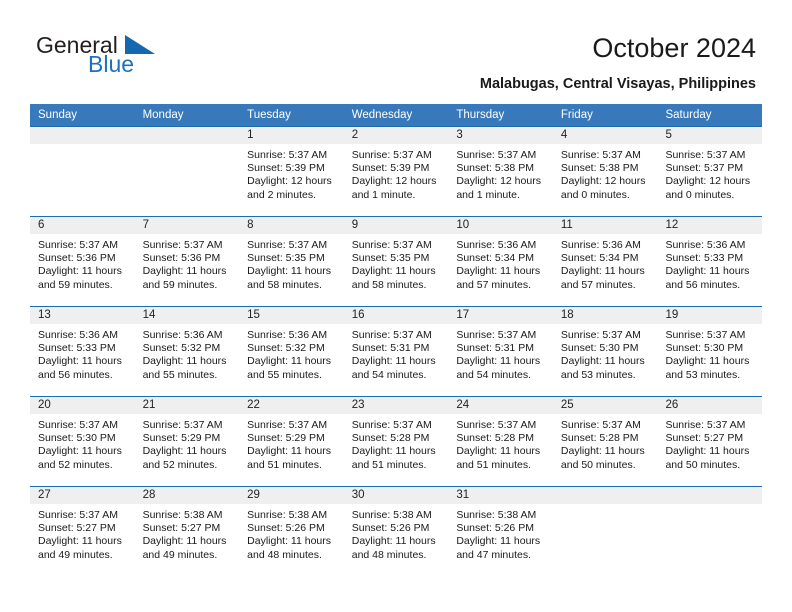 This screenshot has height=612, width=792. I want to click on day-number-band: 20, so click(82, 405).